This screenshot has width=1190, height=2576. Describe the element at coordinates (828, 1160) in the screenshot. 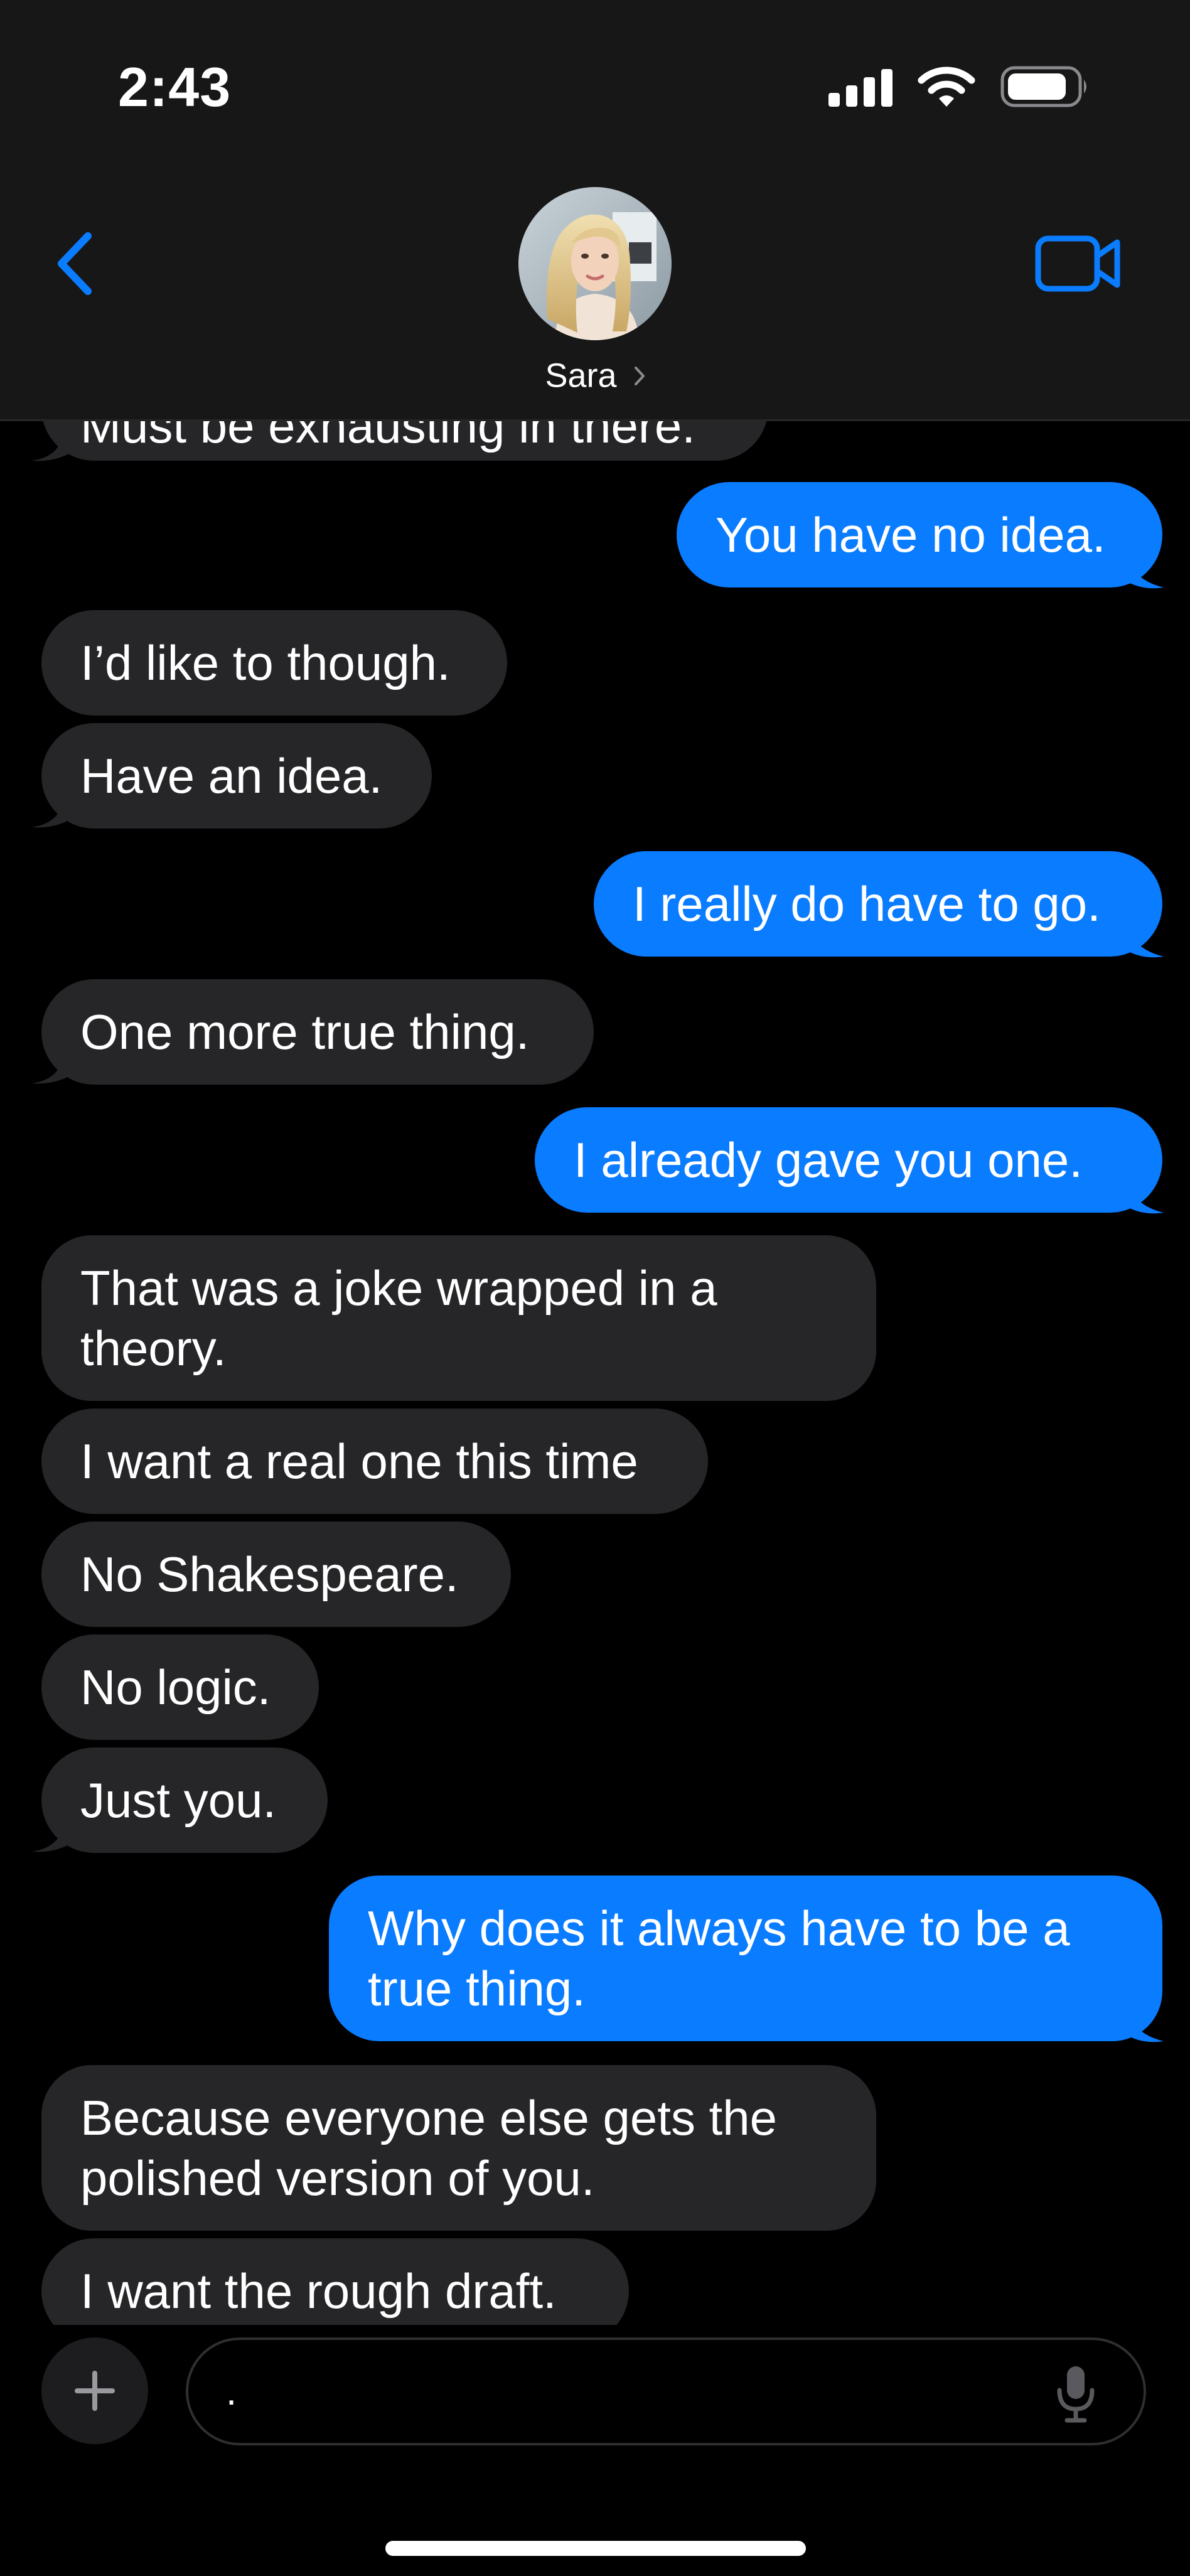

I see `message-text: I already gave you one.` at that location.